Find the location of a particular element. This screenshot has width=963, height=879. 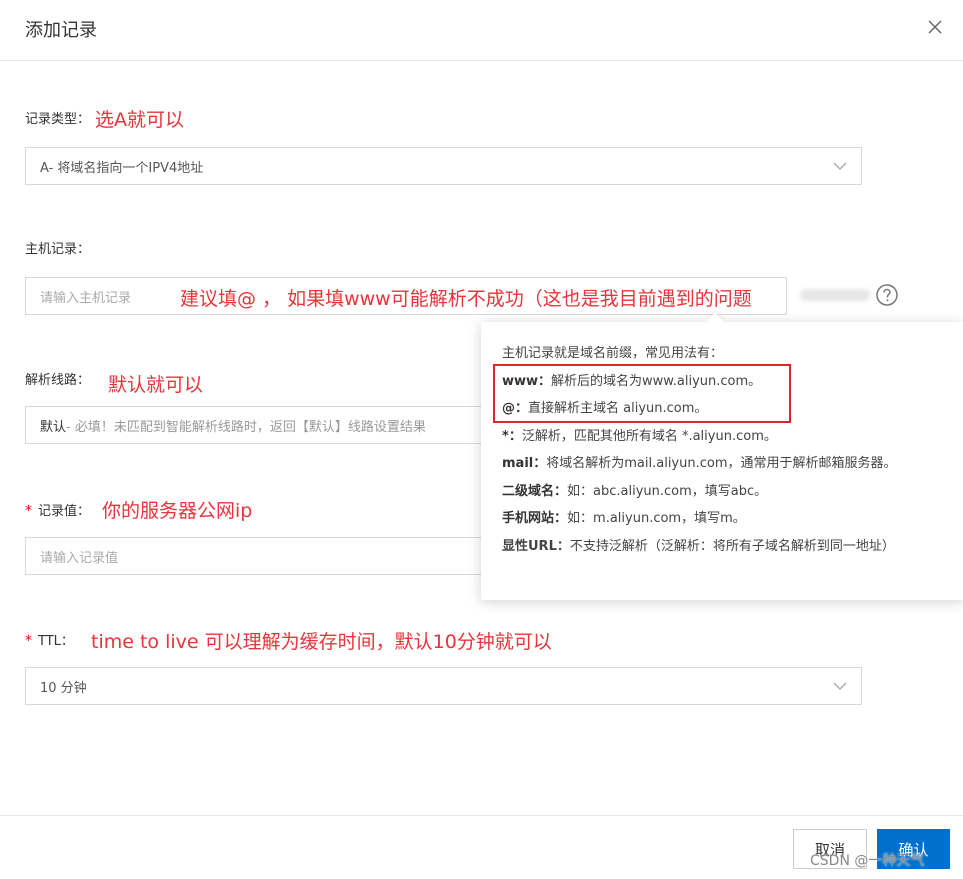

ttl-select: 10 分钟 is located at coordinates (443, 686).